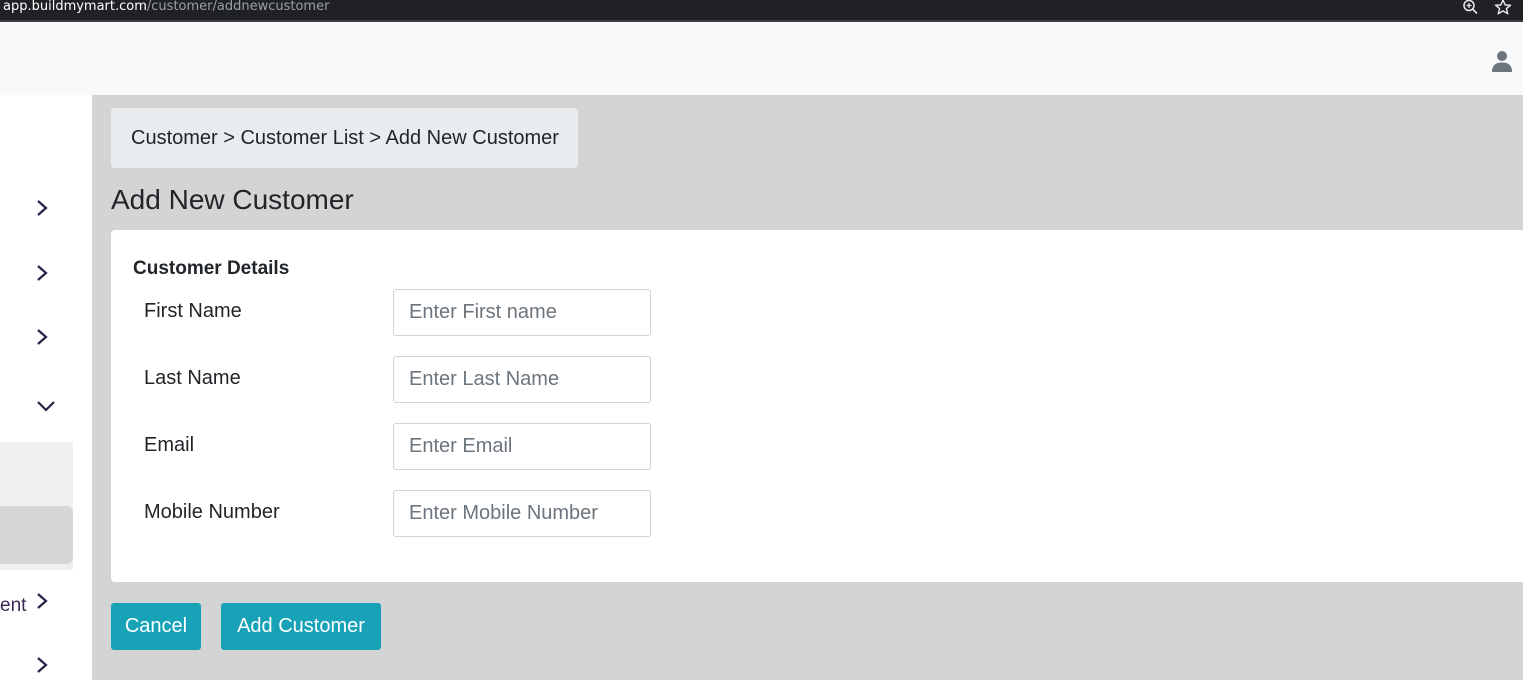  What do you see at coordinates (522, 446) in the screenshot?
I see `email-field` at bounding box center [522, 446].